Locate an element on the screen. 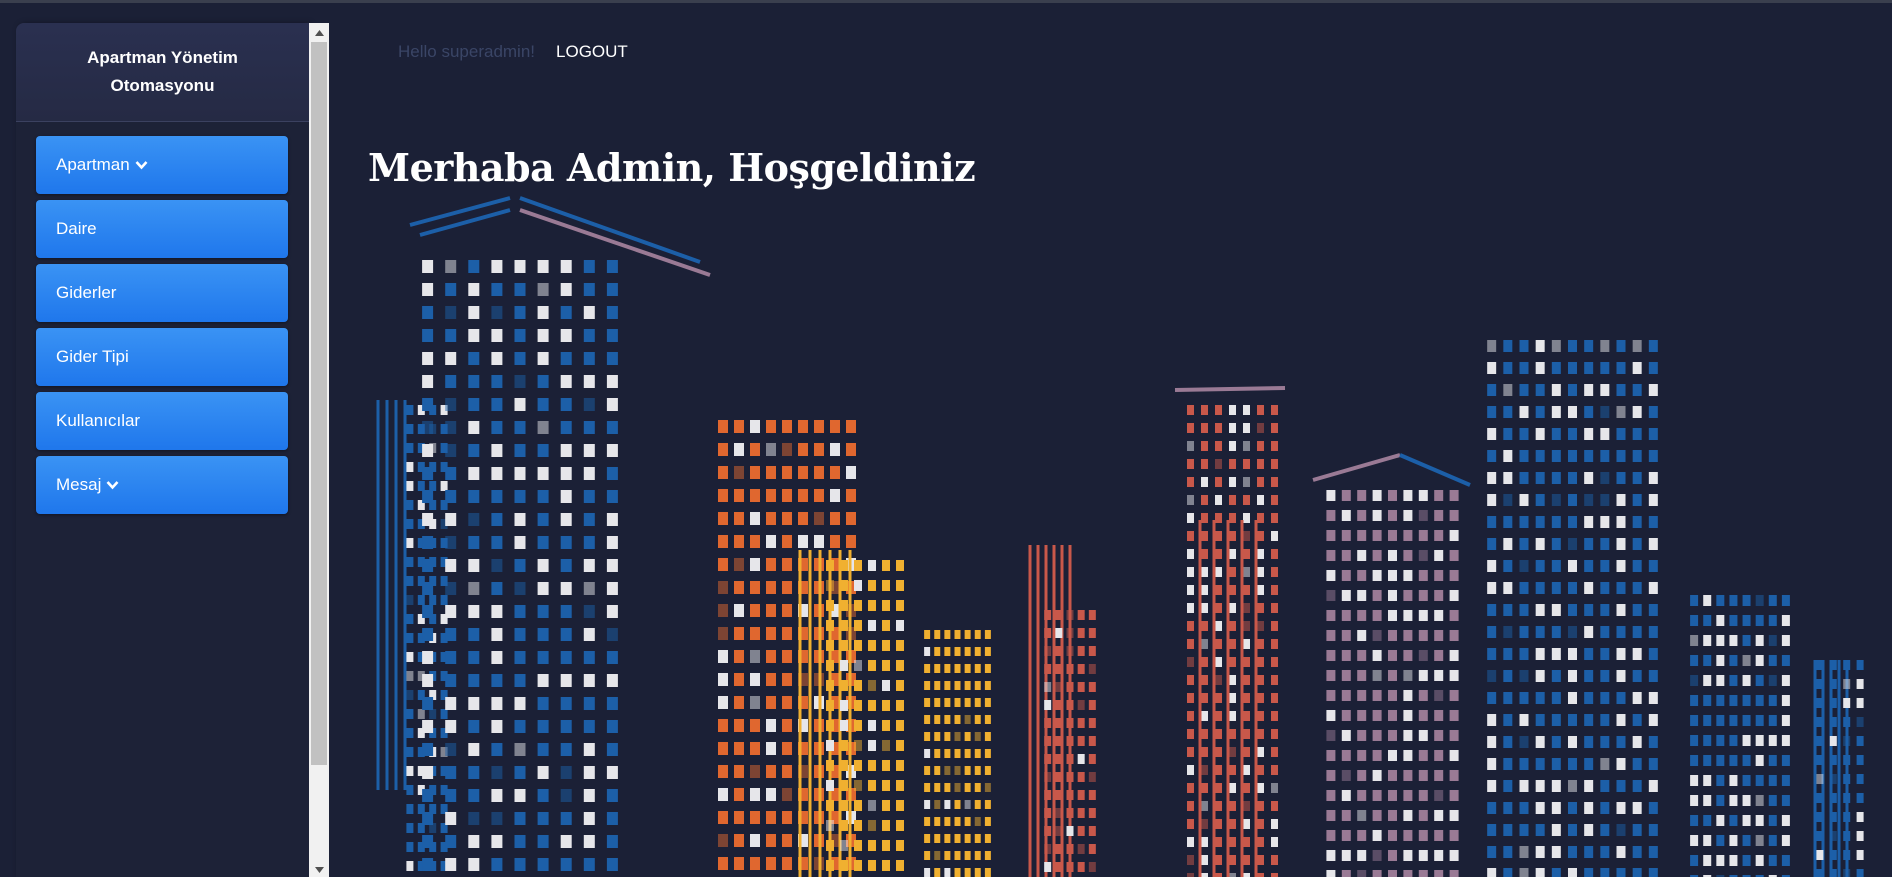 This screenshot has height=877, width=1892. sidebar-header: Apartman Yönetim Otomasyonu is located at coordinates (162, 72).